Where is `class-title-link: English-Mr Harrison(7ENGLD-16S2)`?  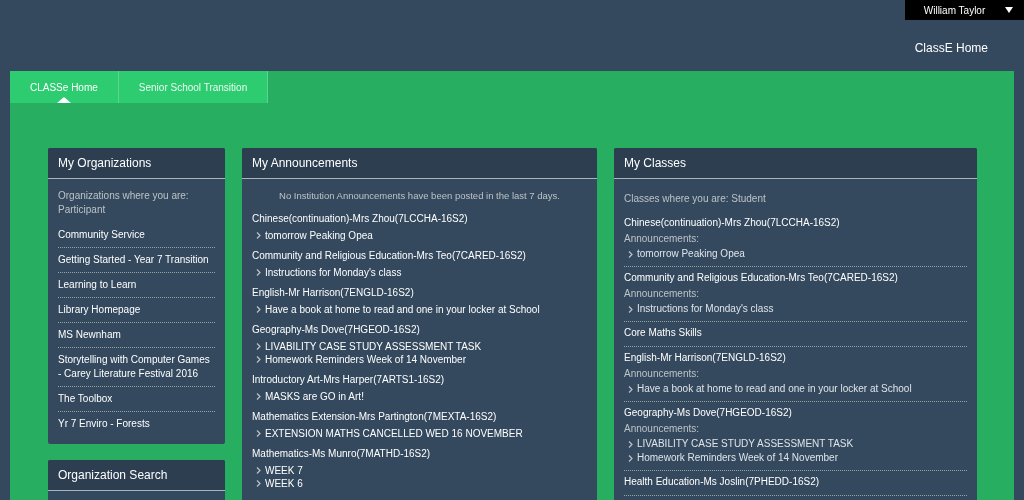
class-title-link: English-Mr Harrison(7ENGLD-16S2) is located at coordinates (419, 293).